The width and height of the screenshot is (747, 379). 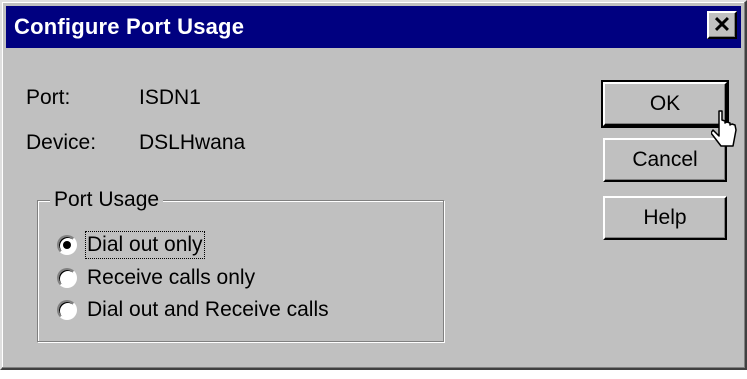 What do you see at coordinates (67, 245) in the screenshot?
I see `radio-button-checked` at bounding box center [67, 245].